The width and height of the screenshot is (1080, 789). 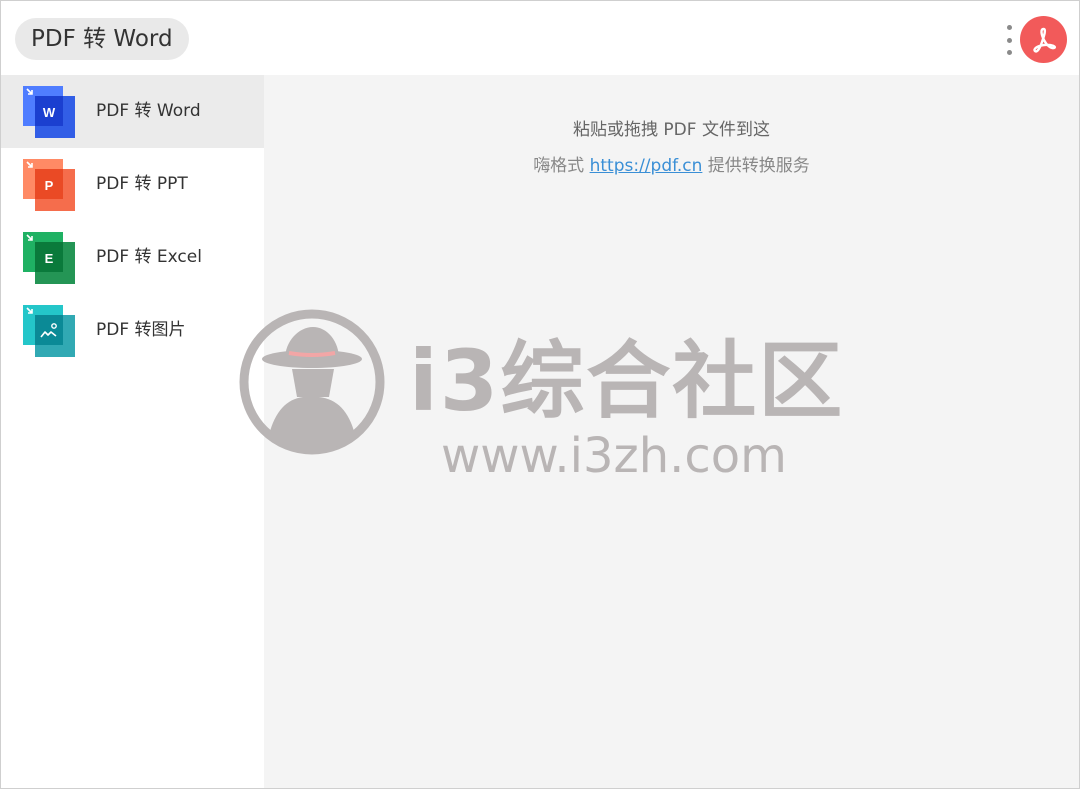 What do you see at coordinates (49, 331) in the screenshot?
I see `image-file-icon` at bounding box center [49, 331].